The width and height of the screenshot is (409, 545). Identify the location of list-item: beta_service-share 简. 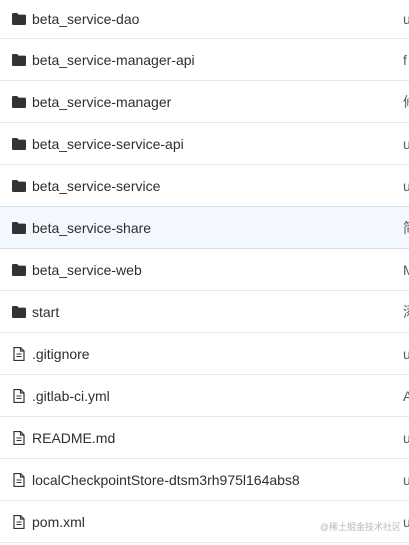
(204, 227).